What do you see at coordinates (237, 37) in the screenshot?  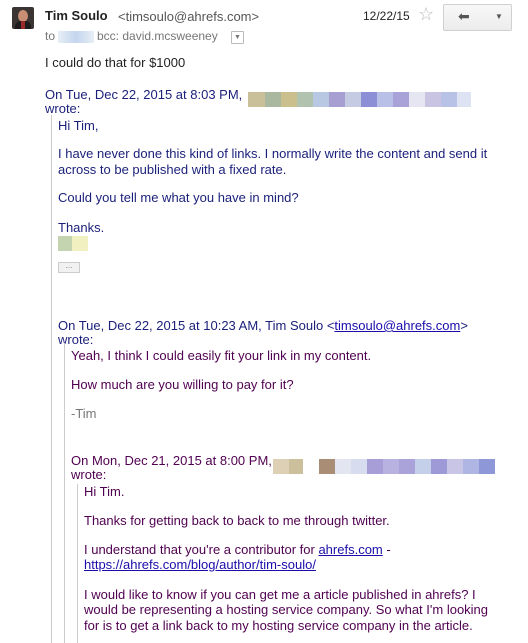 I see `show-details-chevron-icon: ▼` at bounding box center [237, 37].